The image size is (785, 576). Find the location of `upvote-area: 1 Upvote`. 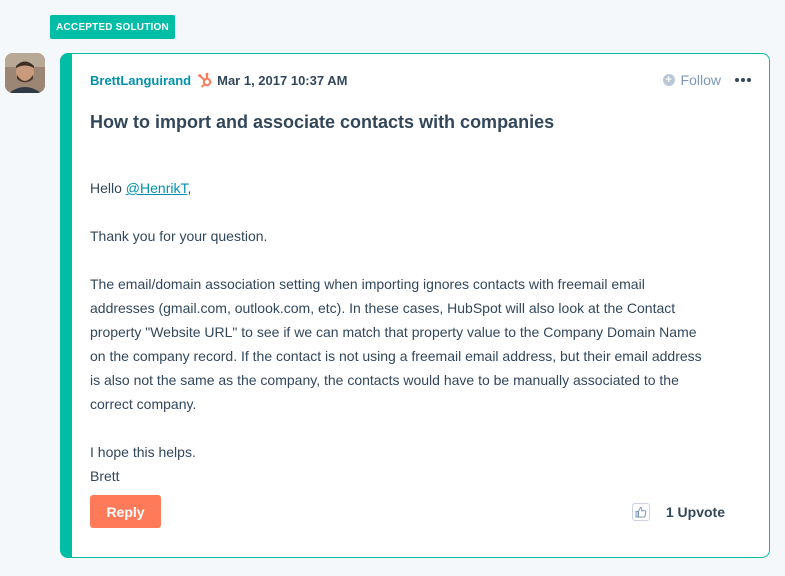

upvote-area: 1 Upvote is located at coordinates (678, 512).